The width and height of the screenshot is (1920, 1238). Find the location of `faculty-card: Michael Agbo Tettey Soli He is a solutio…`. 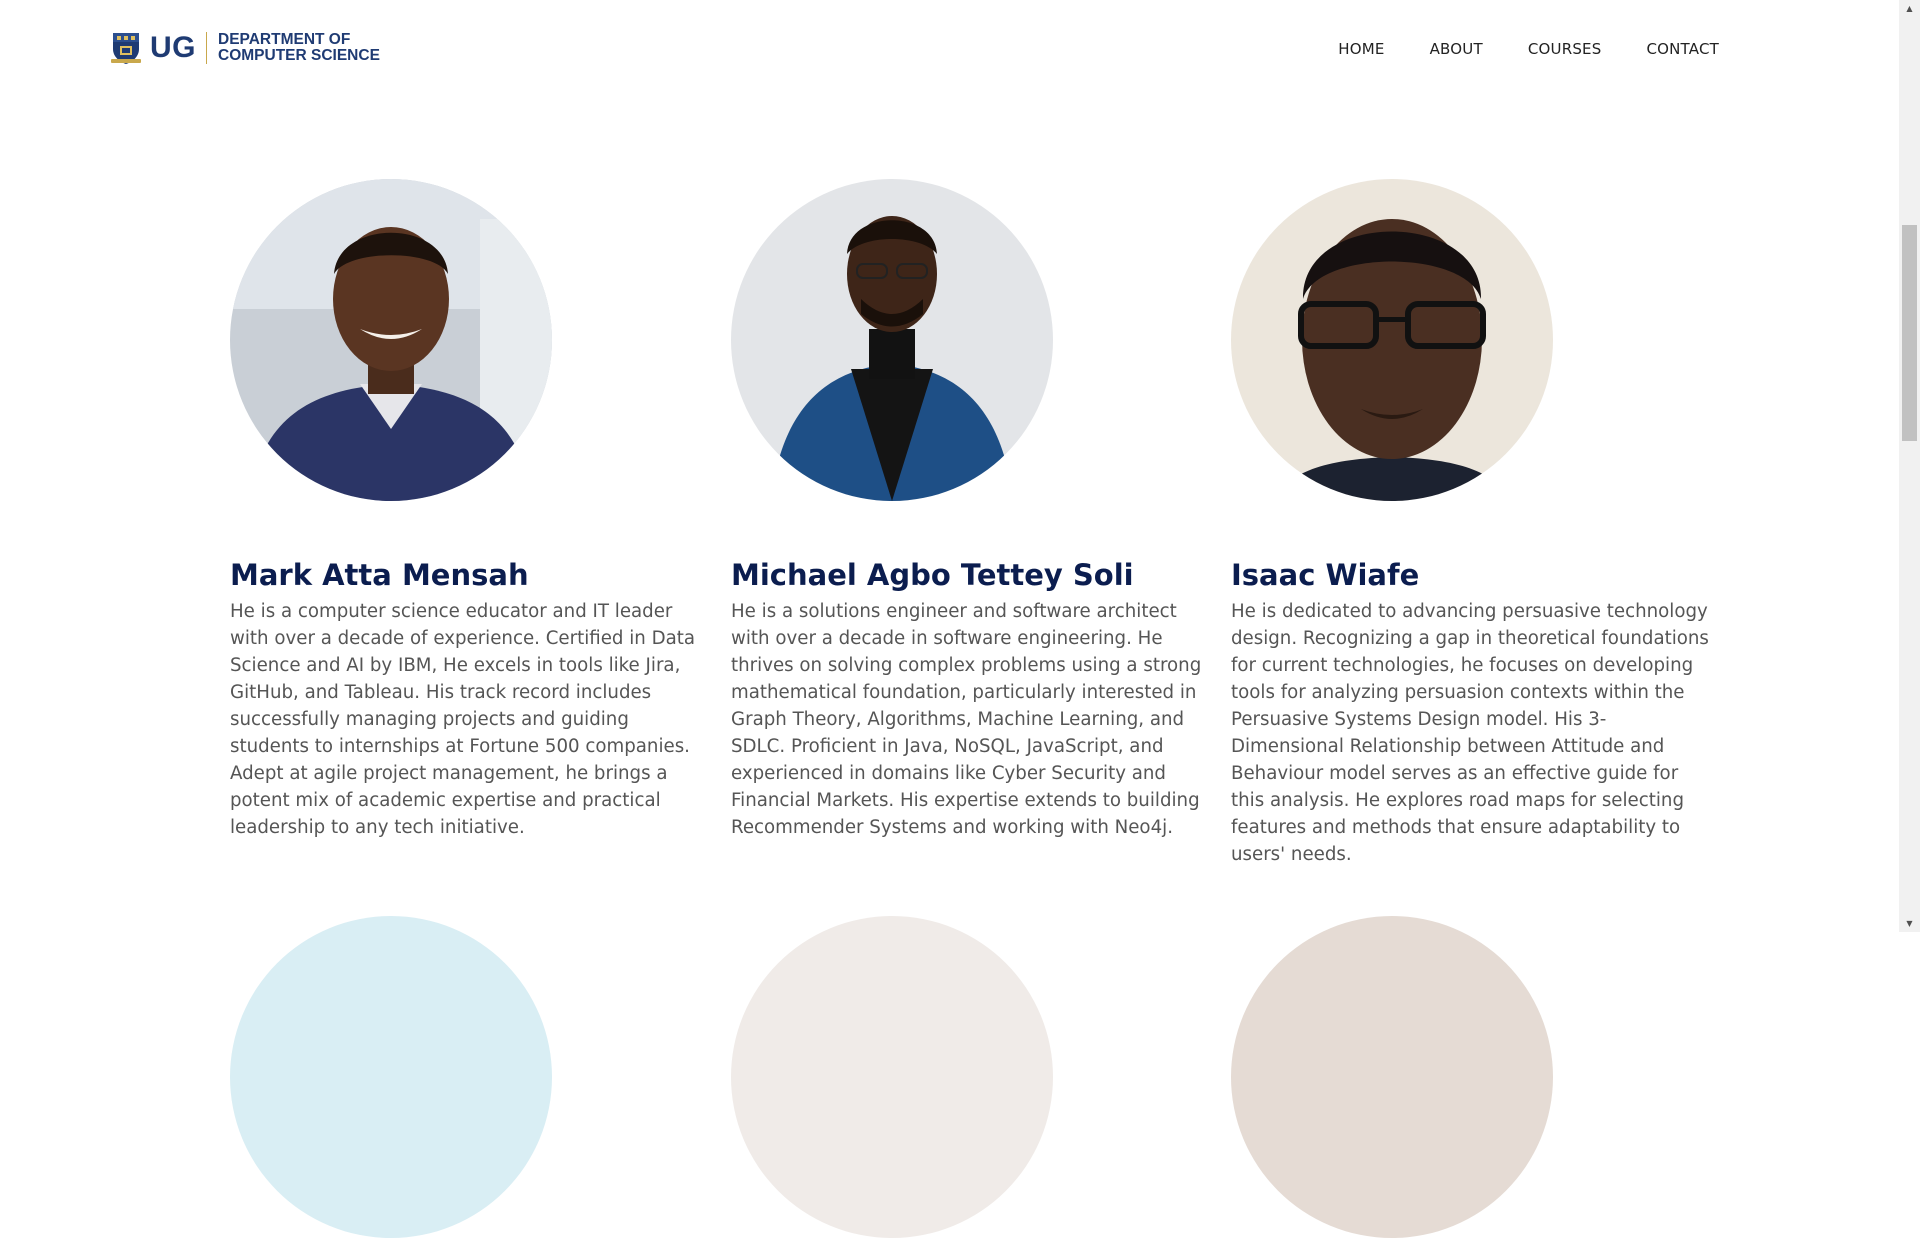

faculty-card: Michael Agbo Tettey Soli He is a solutio… is located at coordinates (971, 510).